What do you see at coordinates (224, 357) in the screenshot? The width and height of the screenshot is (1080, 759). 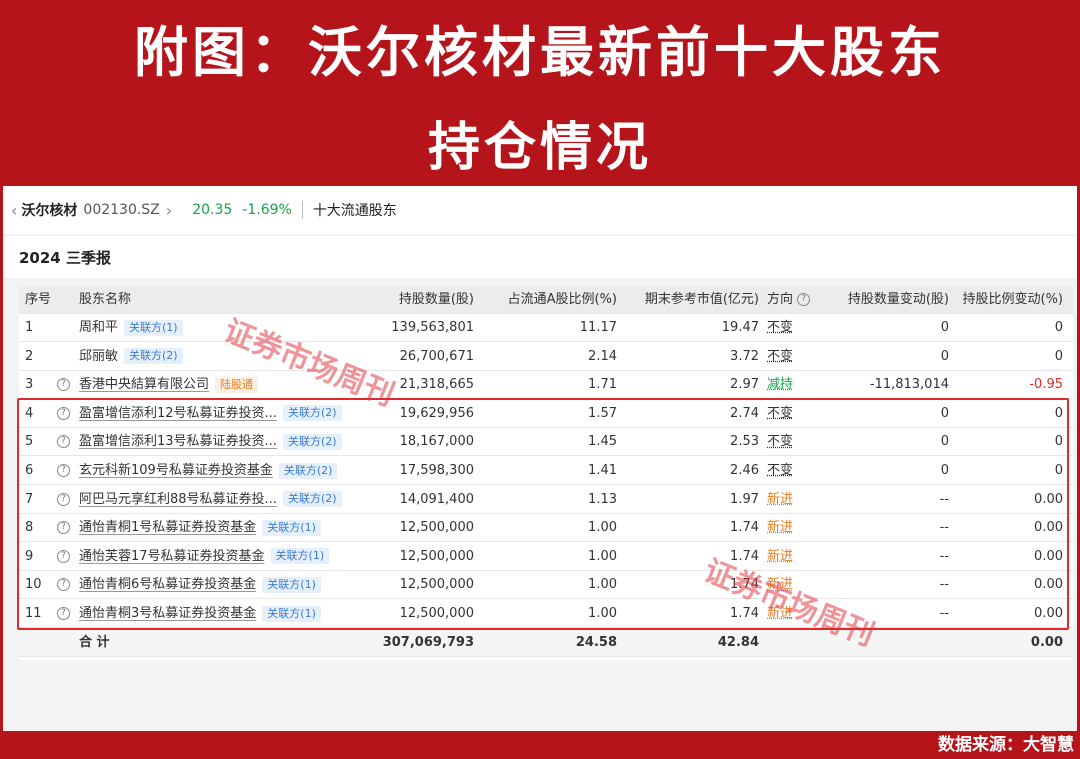 I see `shareholder-name-cell: 邱丽敏 关联方(2)` at bounding box center [224, 357].